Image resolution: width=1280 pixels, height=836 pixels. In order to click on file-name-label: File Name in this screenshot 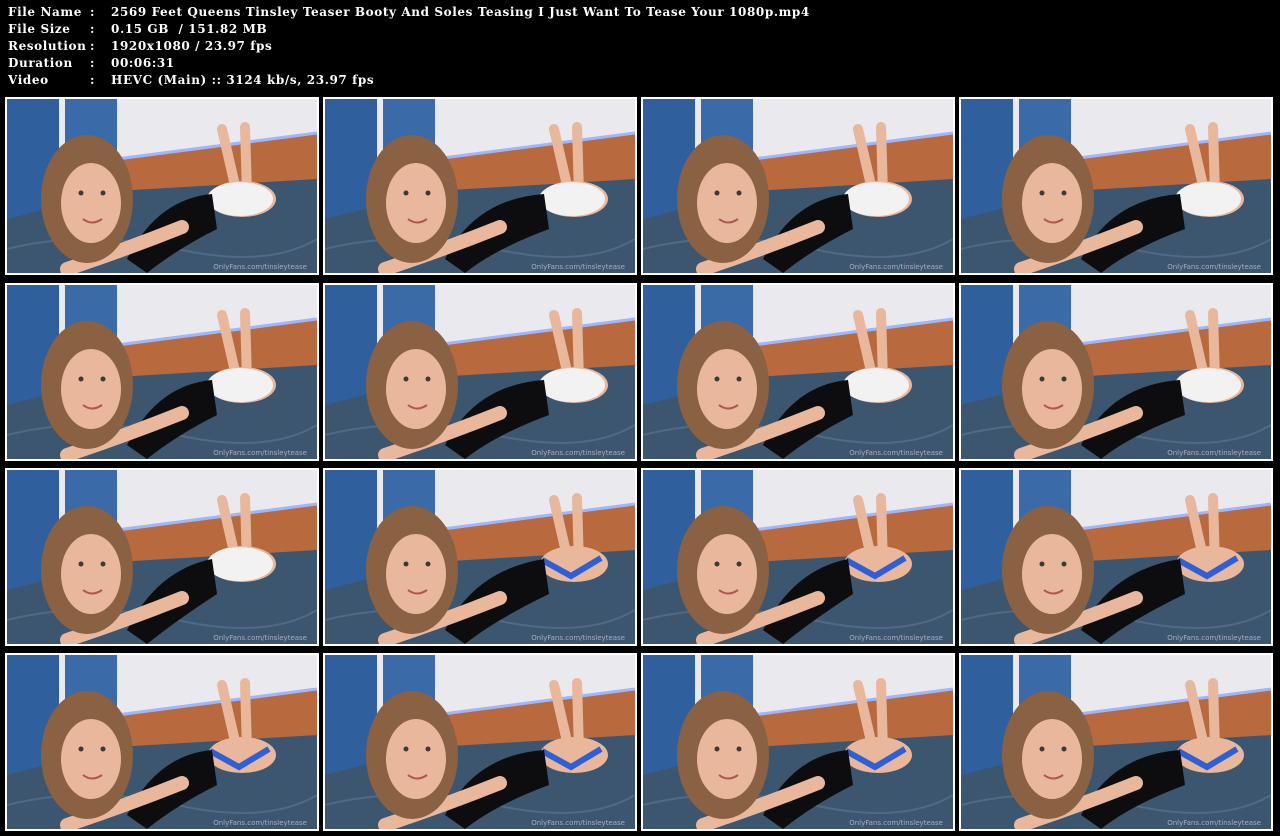, I will do `click(45, 12)`.